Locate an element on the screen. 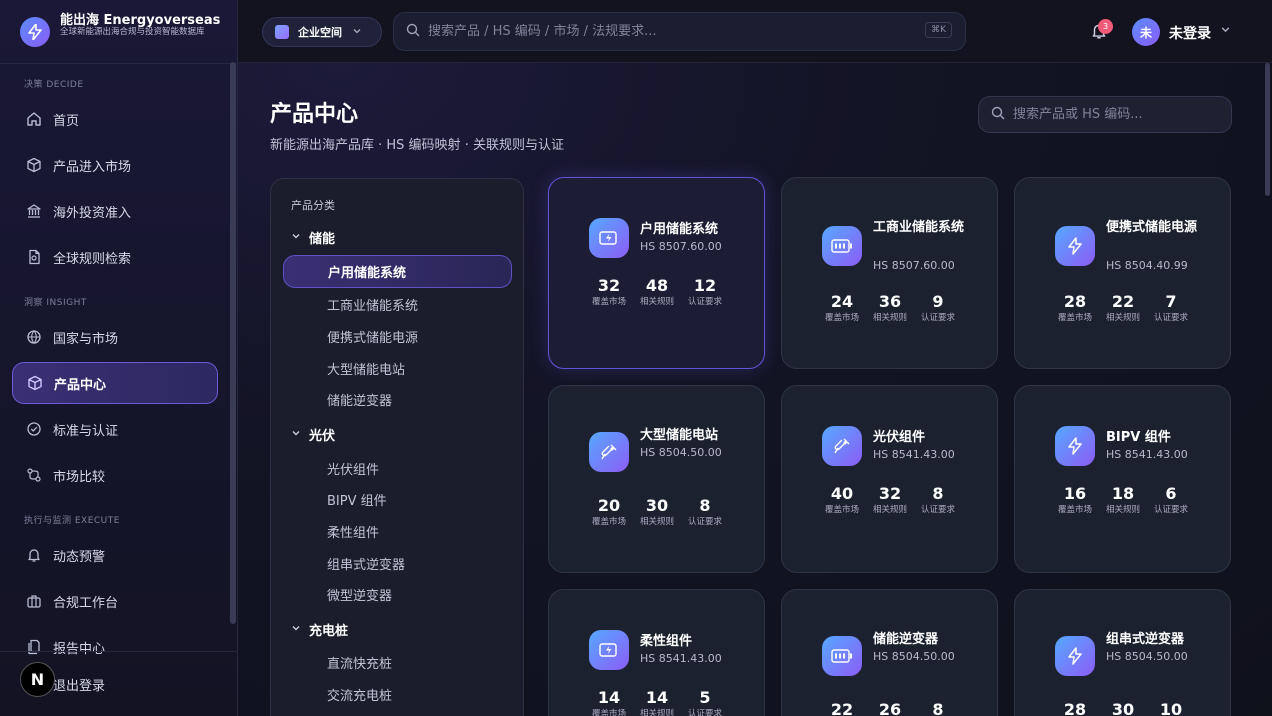 This screenshot has height=716, width=1272. product-card: 光伏组件 HS 8541.43.00 40 覆盖市场 32 相关规则 8 认证要求 is located at coordinates (889, 479).